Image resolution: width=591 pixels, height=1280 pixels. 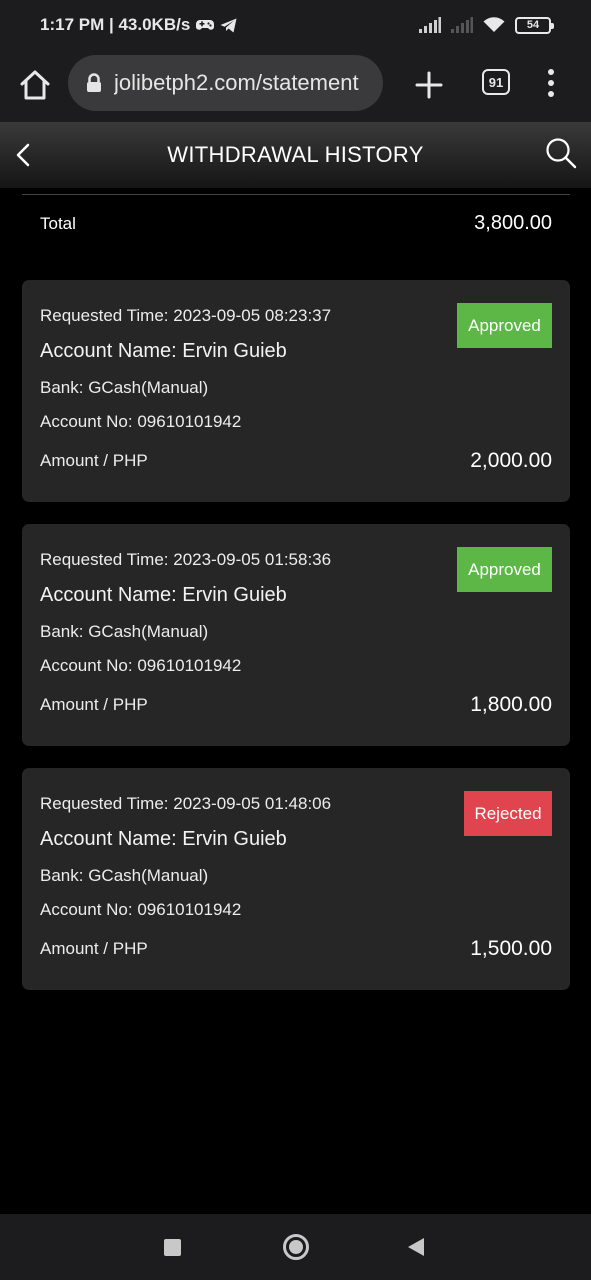 What do you see at coordinates (172, 1247) in the screenshot?
I see `recent-apps-icon` at bounding box center [172, 1247].